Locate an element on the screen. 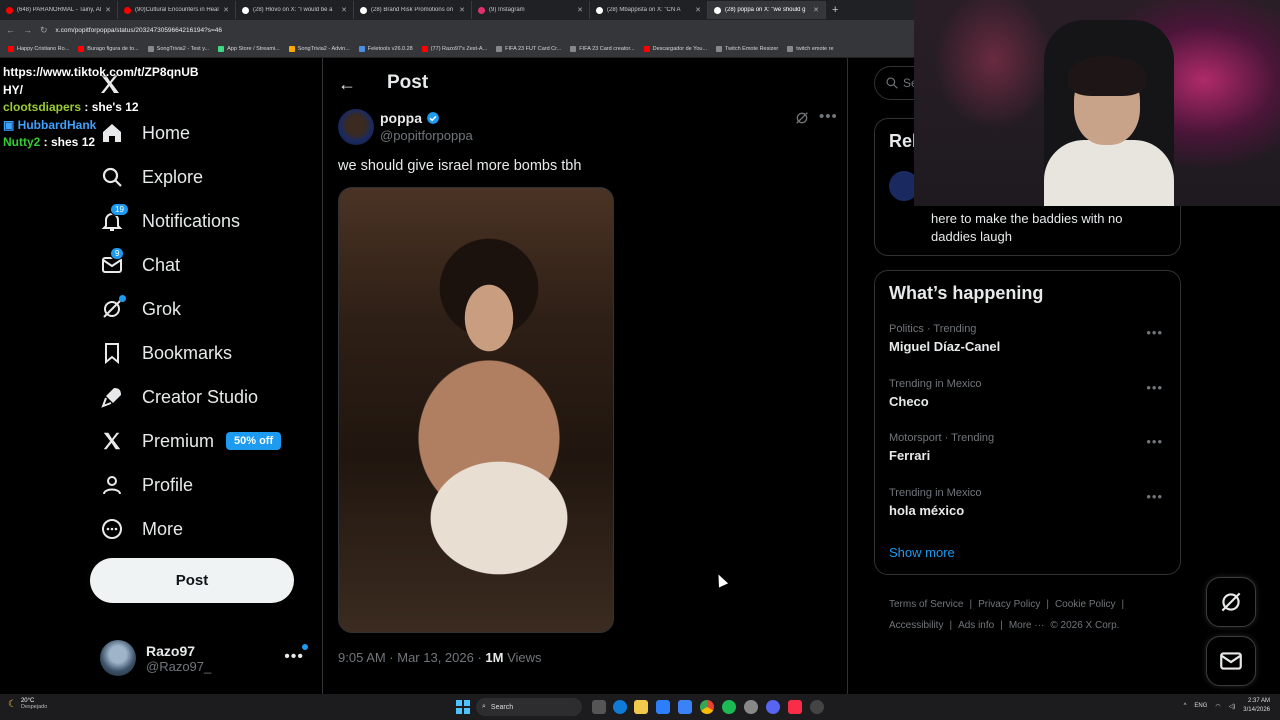 The width and height of the screenshot is (1280, 720). windows-start-icon is located at coordinates (463, 707).